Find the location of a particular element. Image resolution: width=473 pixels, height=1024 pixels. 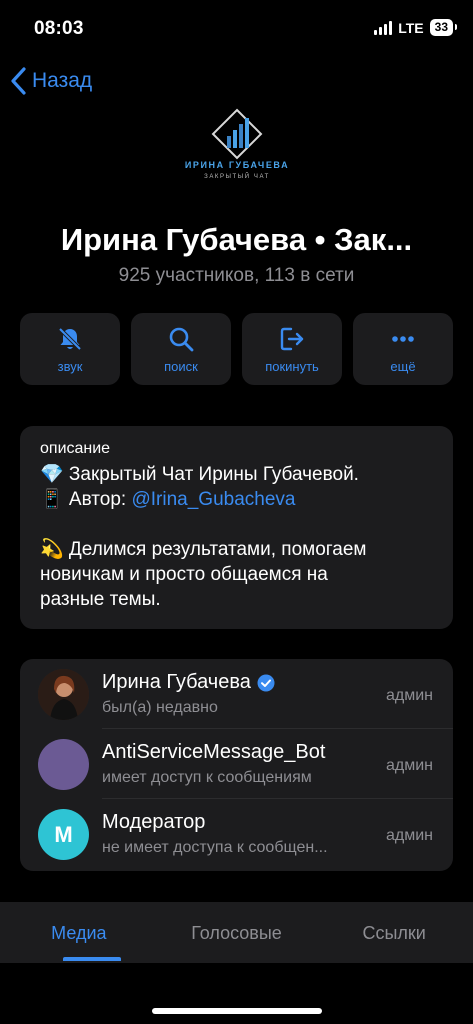

description-title: описание is located at coordinates (75, 448).